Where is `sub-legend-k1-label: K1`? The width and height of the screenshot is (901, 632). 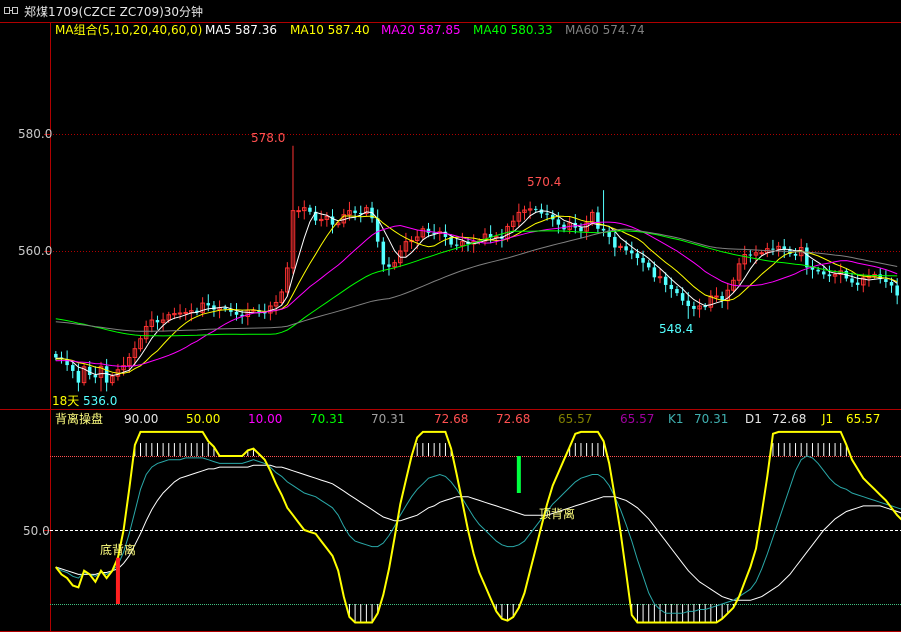 sub-legend-k1-label: K1 is located at coordinates (676, 419).